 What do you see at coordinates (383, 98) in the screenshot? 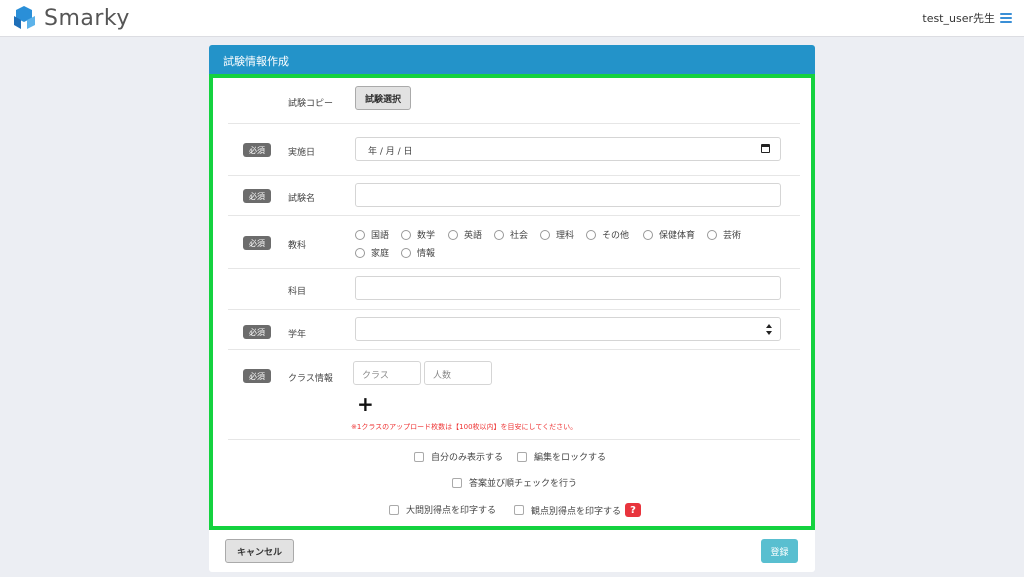
I see `exam-select-button: 試験選択` at bounding box center [383, 98].